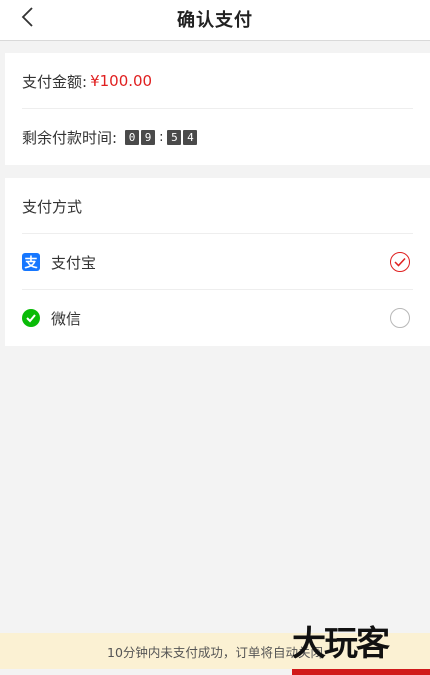 The image size is (430, 675). What do you see at coordinates (52, 206) in the screenshot?
I see `payment-method-title: 支付方式` at bounding box center [52, 206].